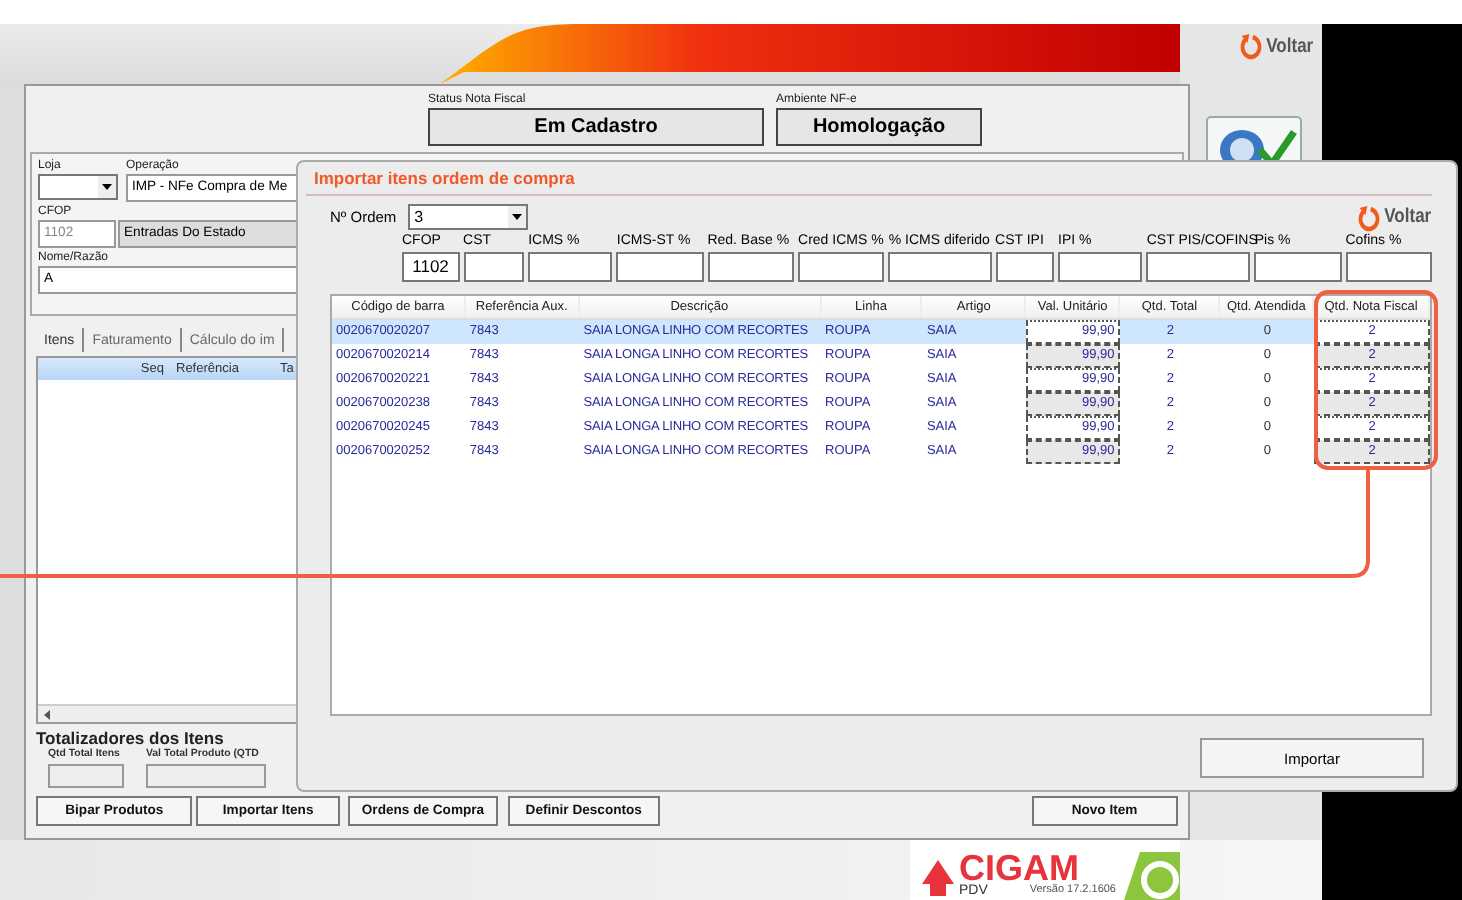  What do you see at coordinates (47, 714) in the screenshot?
I see `scroll-left-icon` at bounding box center [47, 714].